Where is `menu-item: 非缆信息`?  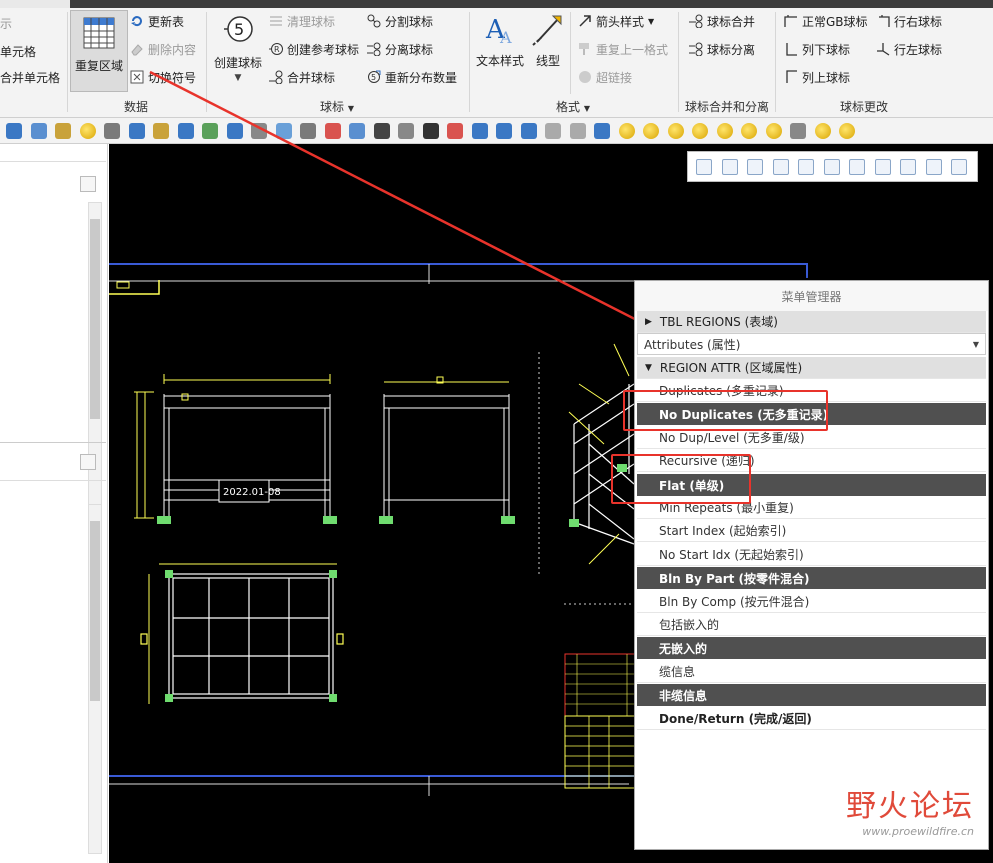 menu-item: 非缆信息 is located at coordinates (811, 695).